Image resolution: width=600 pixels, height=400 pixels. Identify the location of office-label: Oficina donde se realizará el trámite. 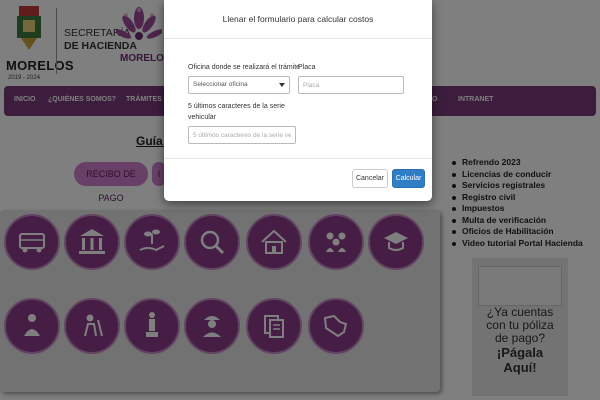
(244, 67).